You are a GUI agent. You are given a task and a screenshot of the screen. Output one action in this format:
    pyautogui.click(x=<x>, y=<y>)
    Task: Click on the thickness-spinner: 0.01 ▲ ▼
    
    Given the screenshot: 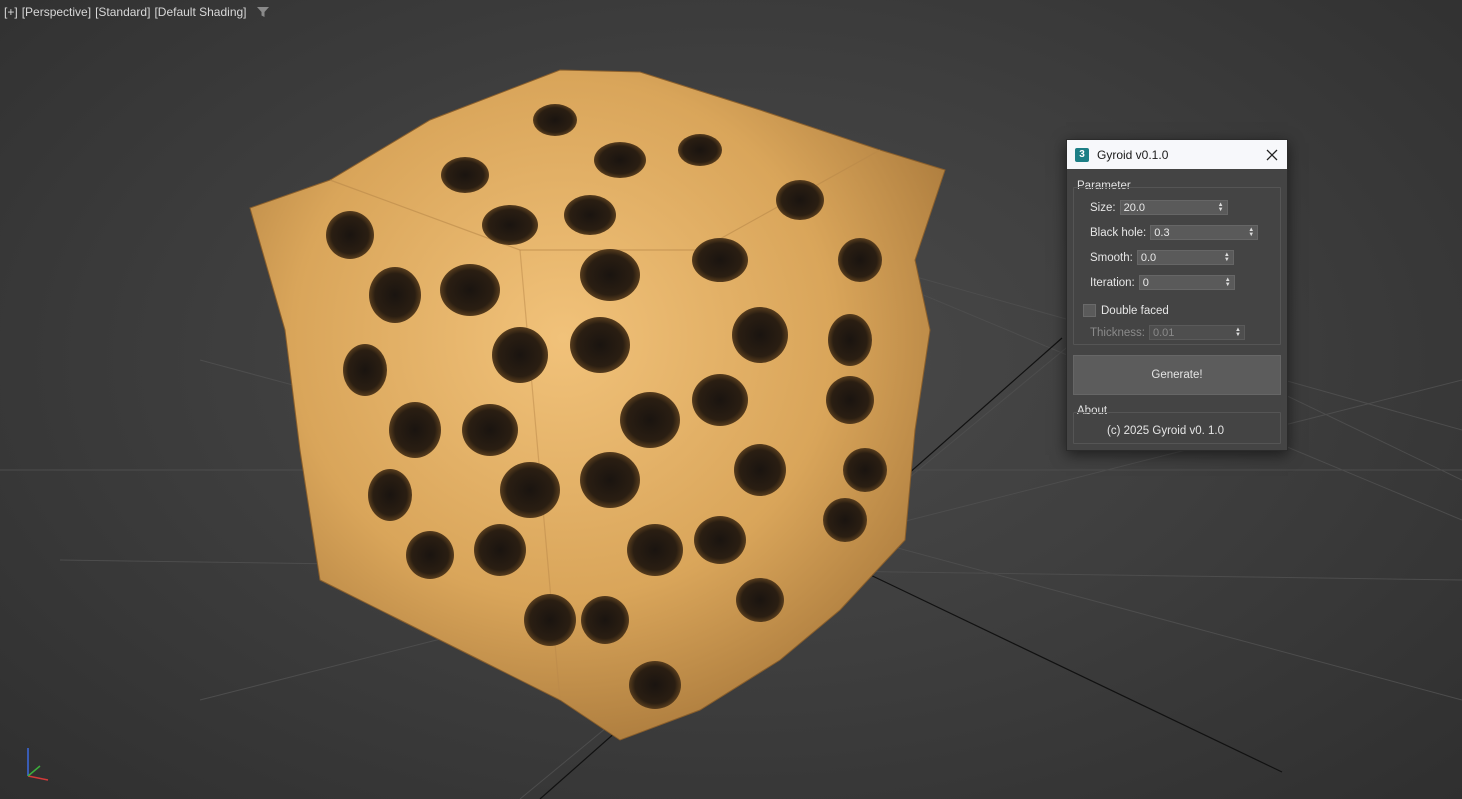 What is the action you would take?
    pyautogui.click(x=1196, y=332)
    